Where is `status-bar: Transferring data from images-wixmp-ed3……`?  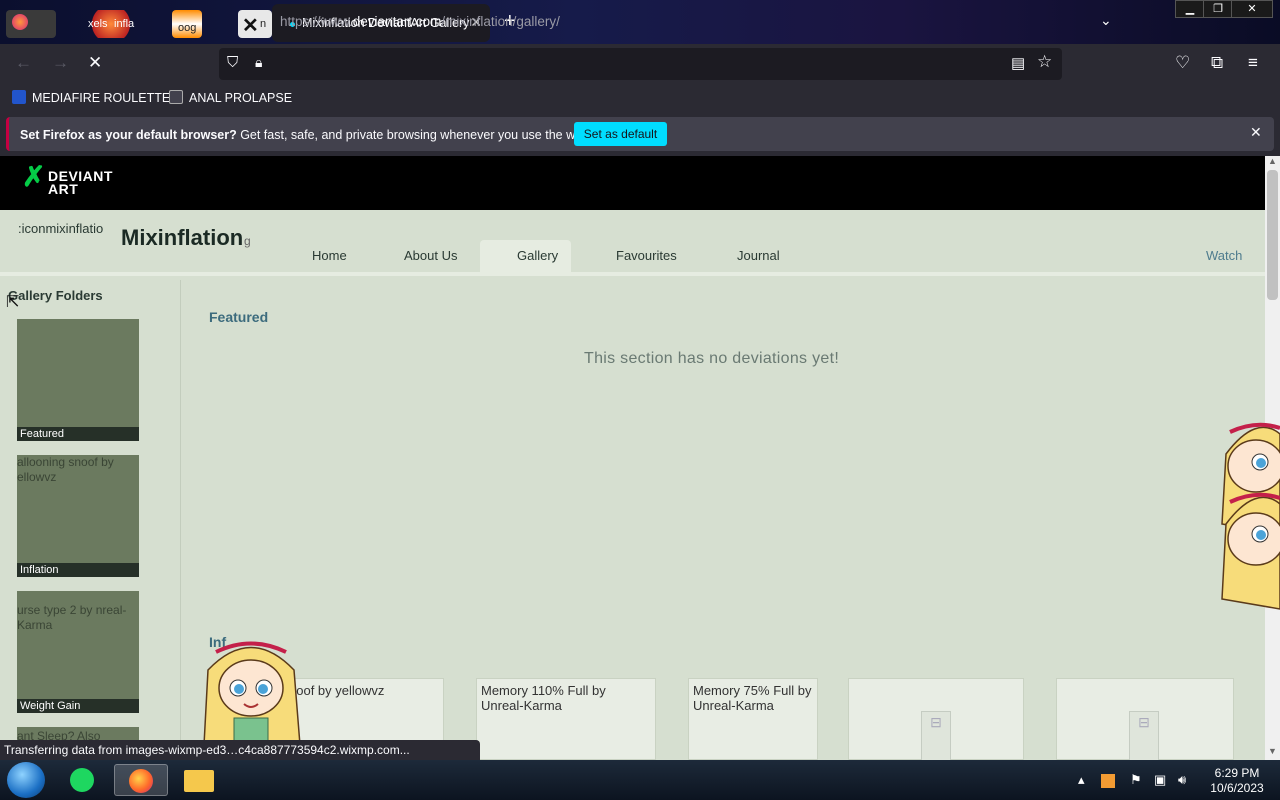
status-bar: Transferring data from images-wixmp-ed3…… is located at coordinates (240, 750).